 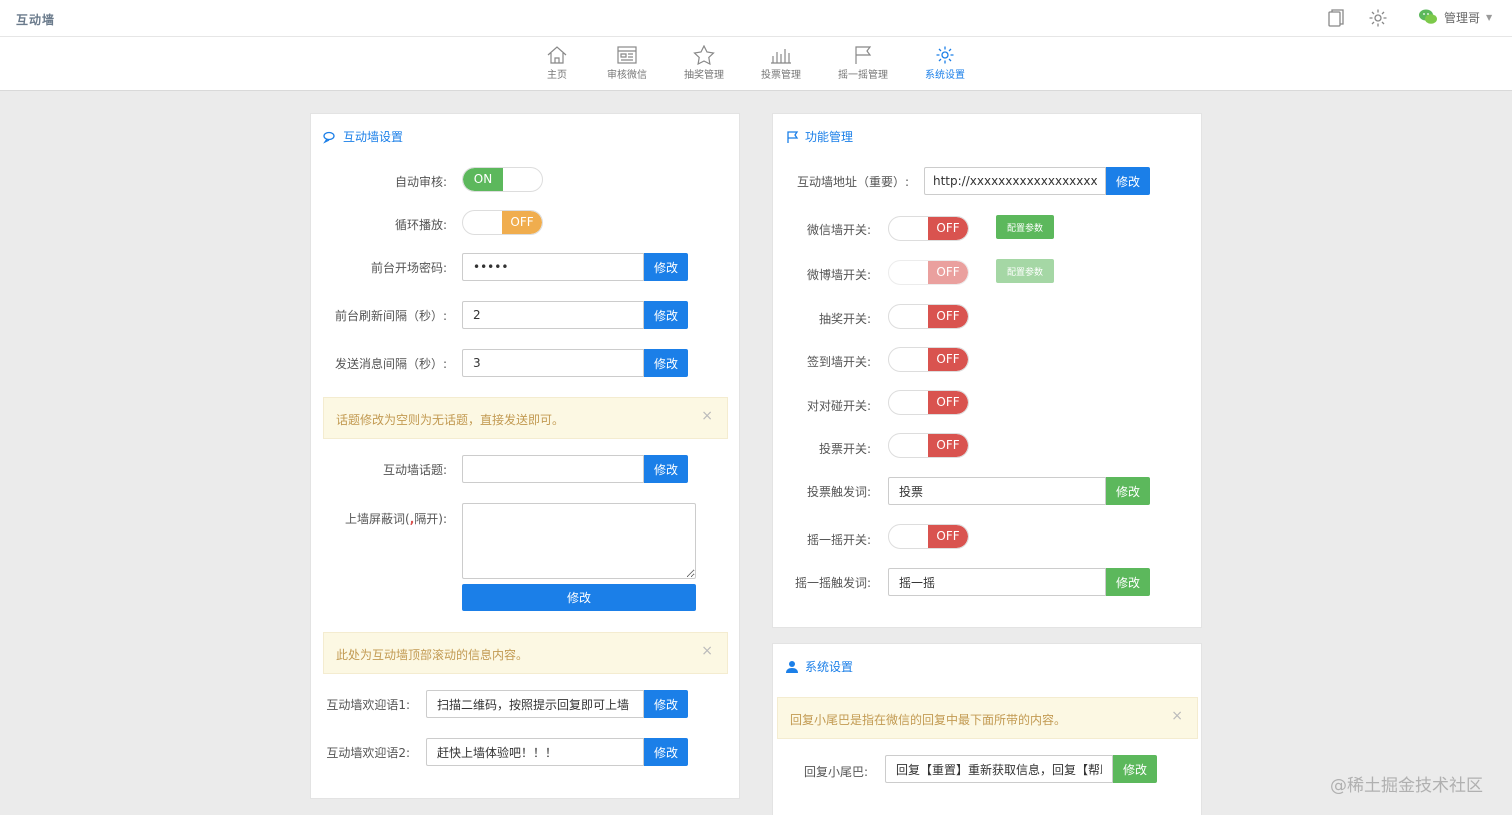 What do you see at coordinates (781, 75) in the screenshot?
I see `nav-label: 投票管理` at bounding box center [781, 75].